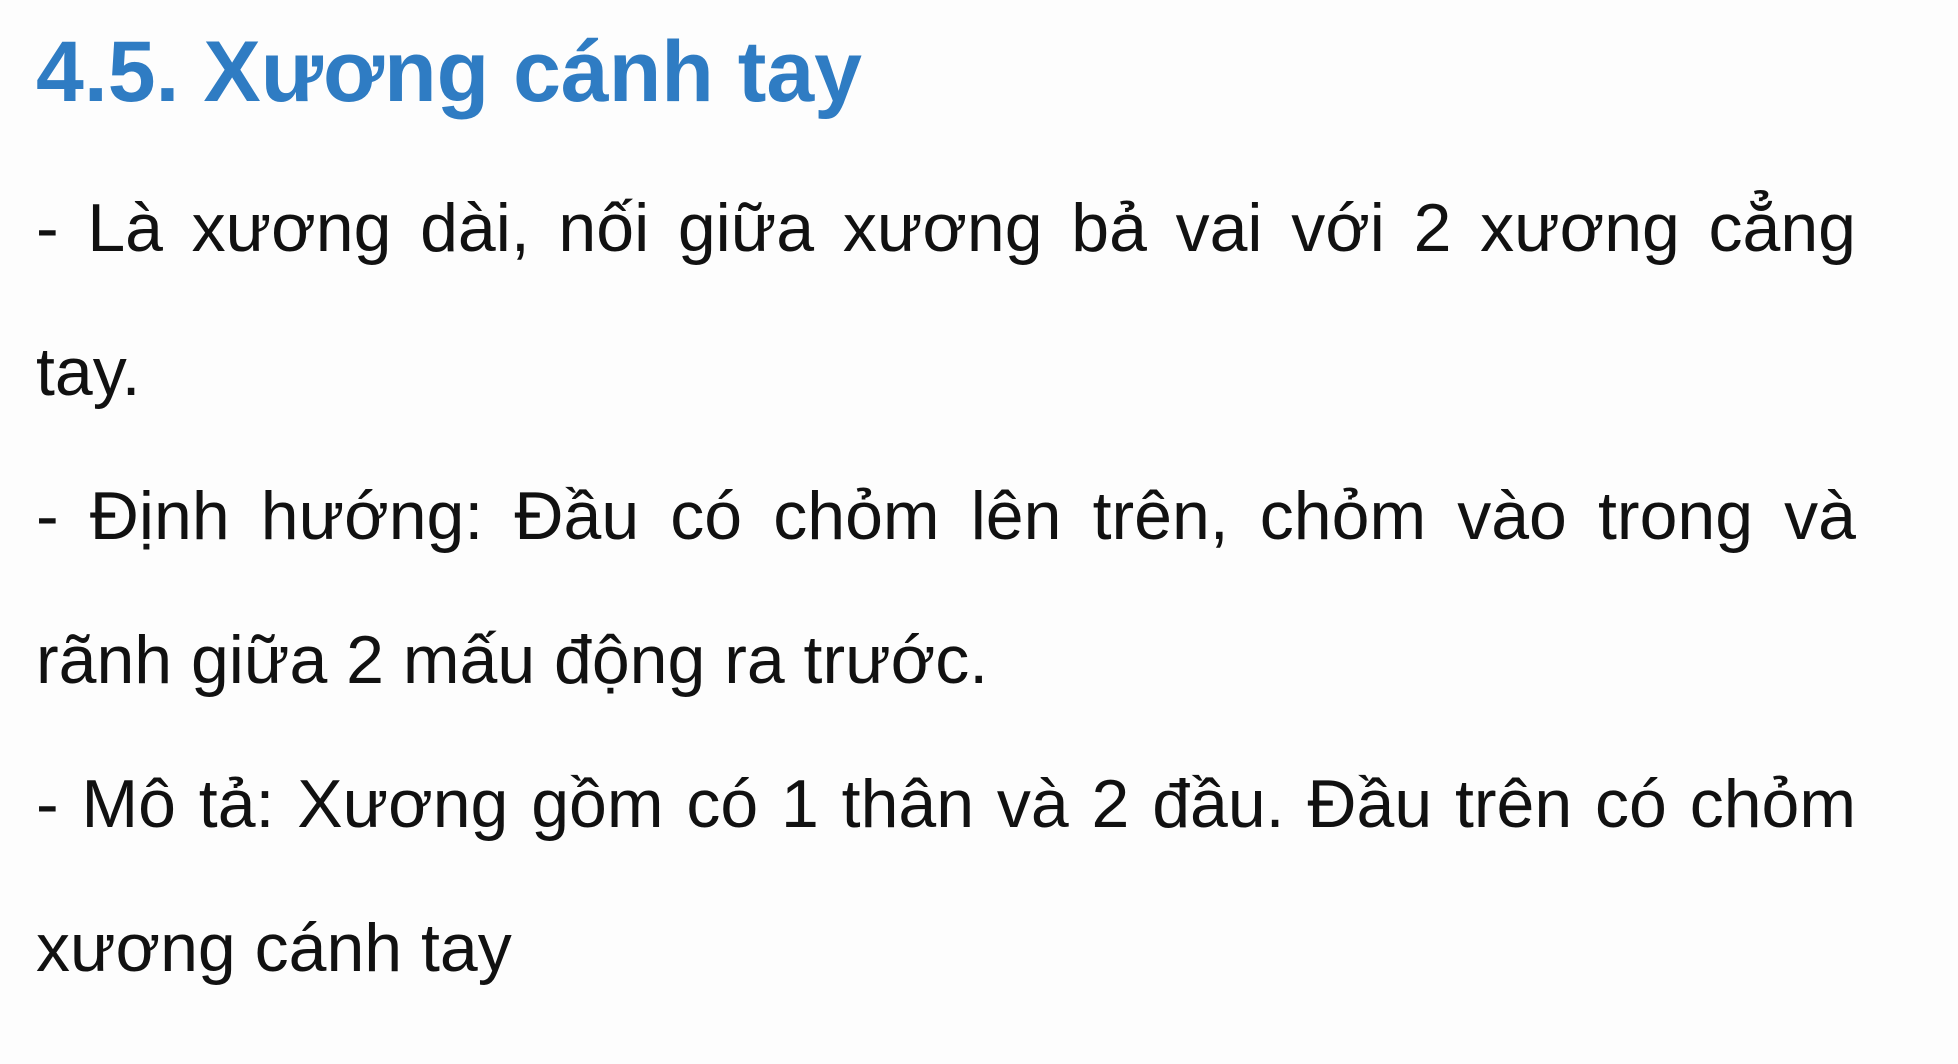  What do you see at coordinates (449, 72) in the screenshot?
I see `slide-title: 4.5. Xương cánh tay` at bounding box center [449, 72].